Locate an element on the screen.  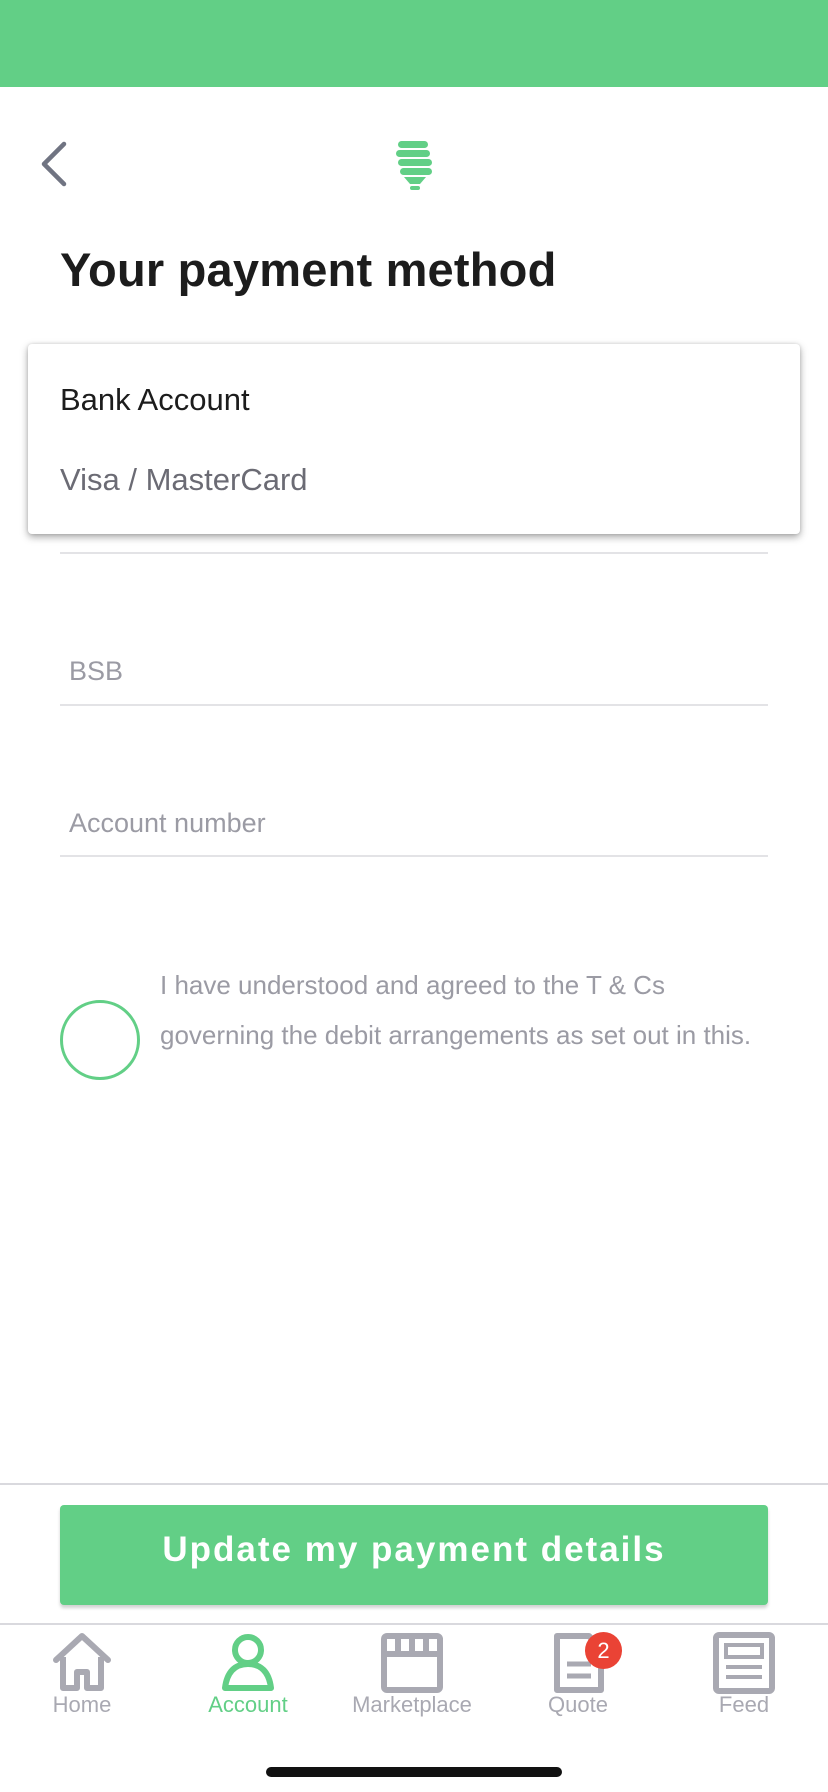
marketplace-icon is located at coordinates (412, 1663).